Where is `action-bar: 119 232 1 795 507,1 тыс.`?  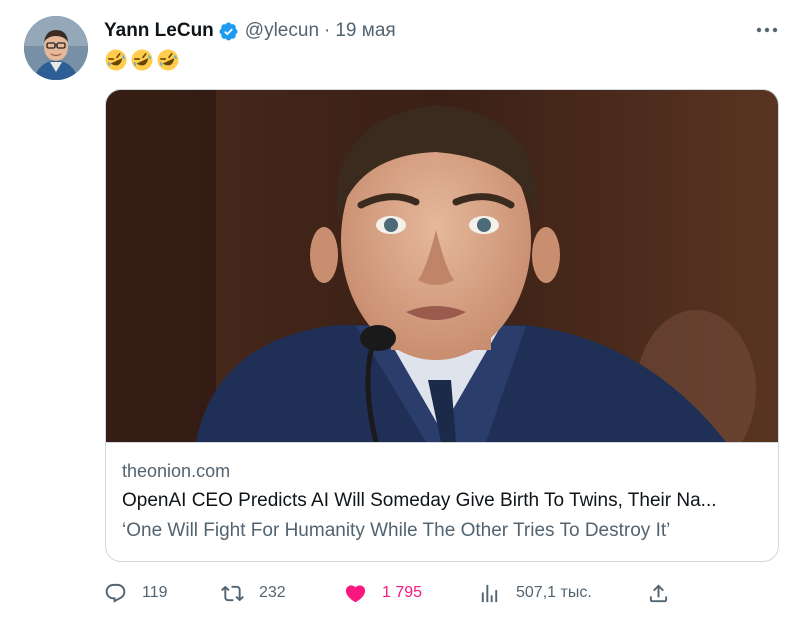
action-bar: 119 232 1 795 507,1 тыс. is located at coordinates (394, 593).